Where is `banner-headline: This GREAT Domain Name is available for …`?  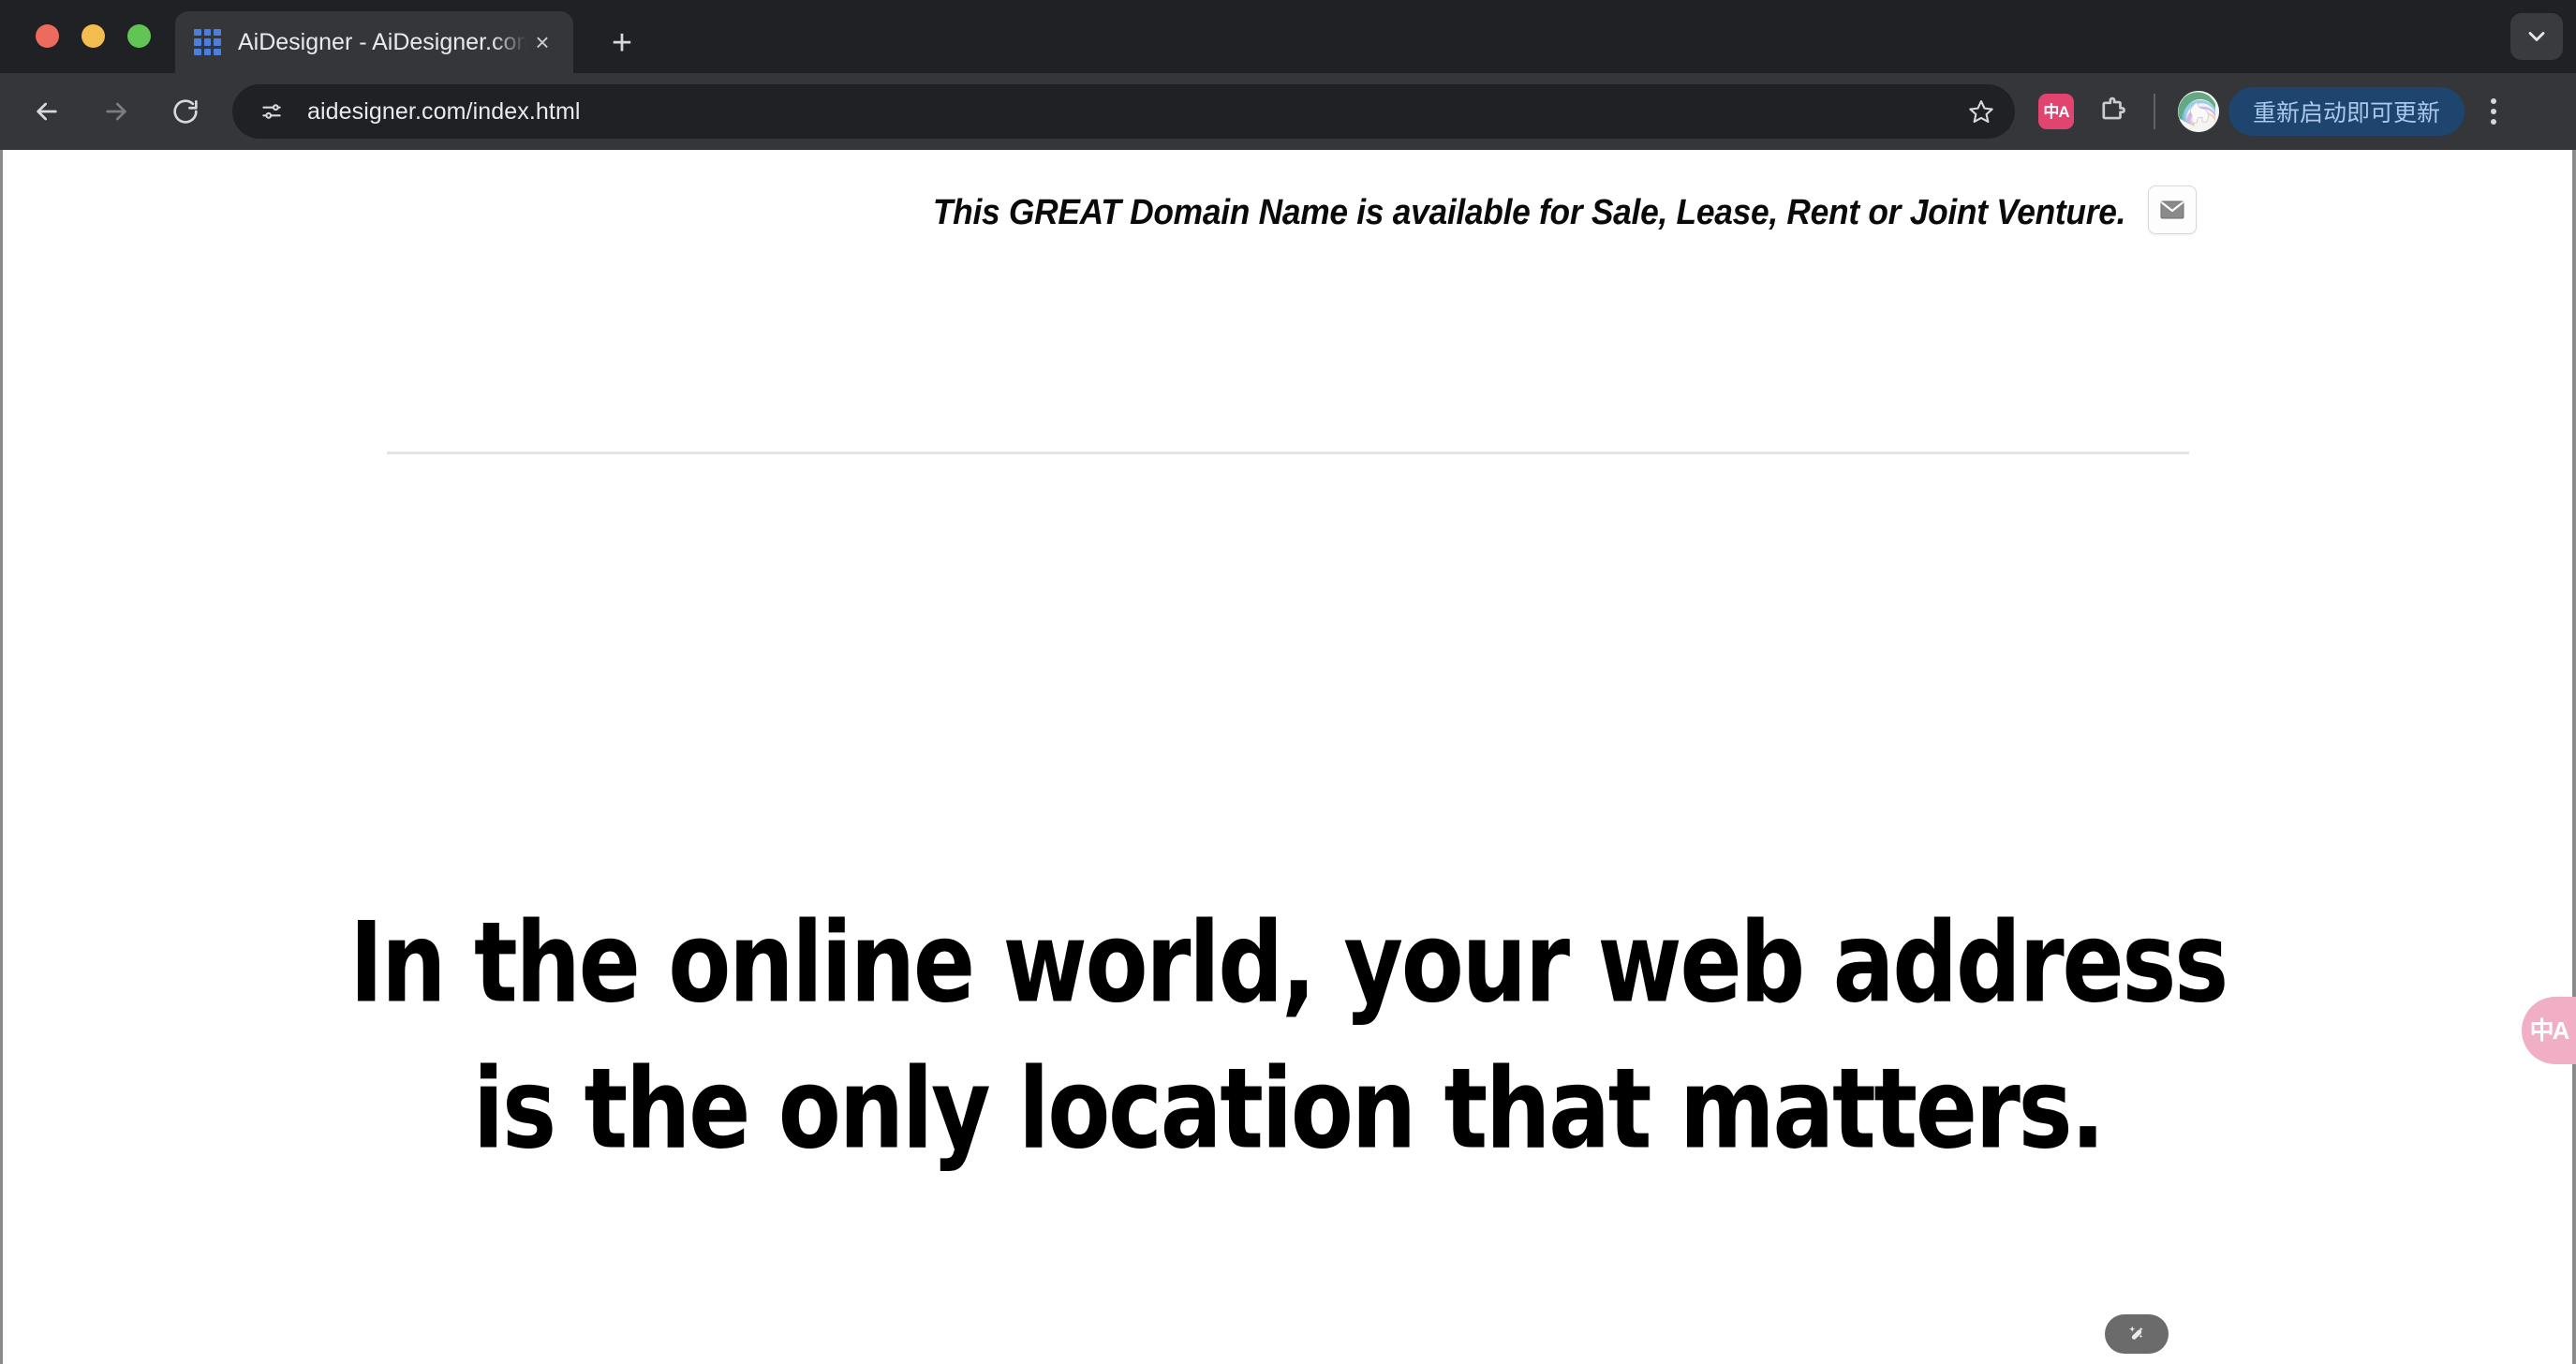
banner-headline: This GREAT Domain Name is available for … is located at coordinates (1529, 212).